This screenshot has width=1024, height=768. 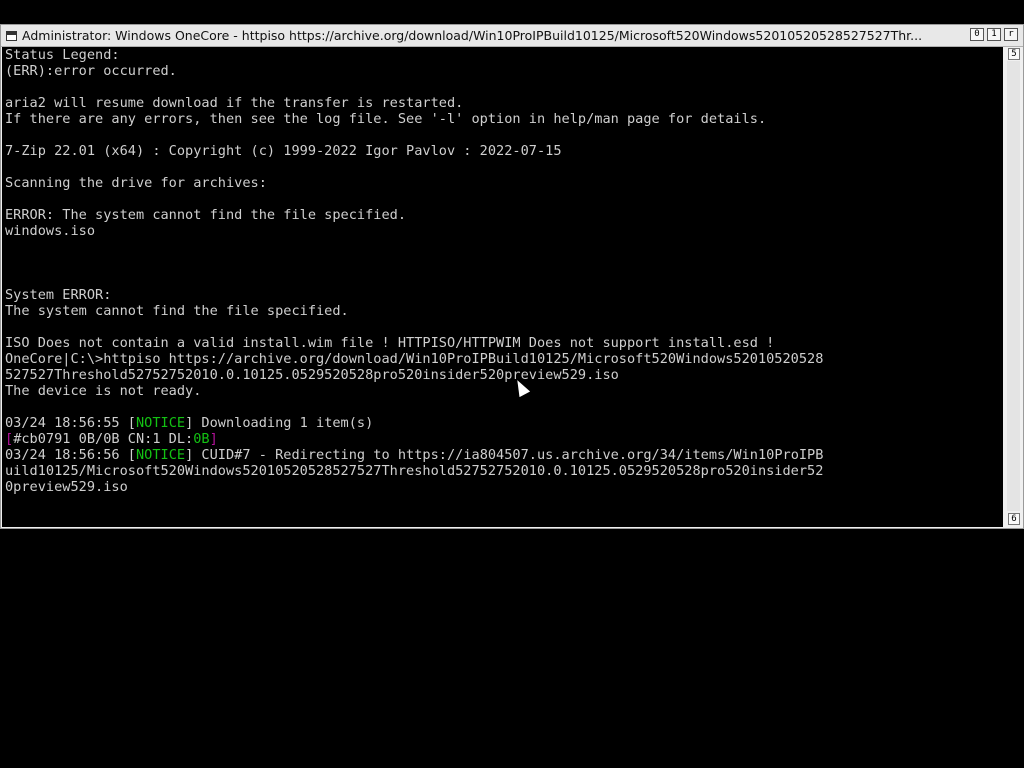 What do you see at coordinates (62, 55) in the screenshot?
I see `console-line: Status Legend:` at bounding box center [62, 55].